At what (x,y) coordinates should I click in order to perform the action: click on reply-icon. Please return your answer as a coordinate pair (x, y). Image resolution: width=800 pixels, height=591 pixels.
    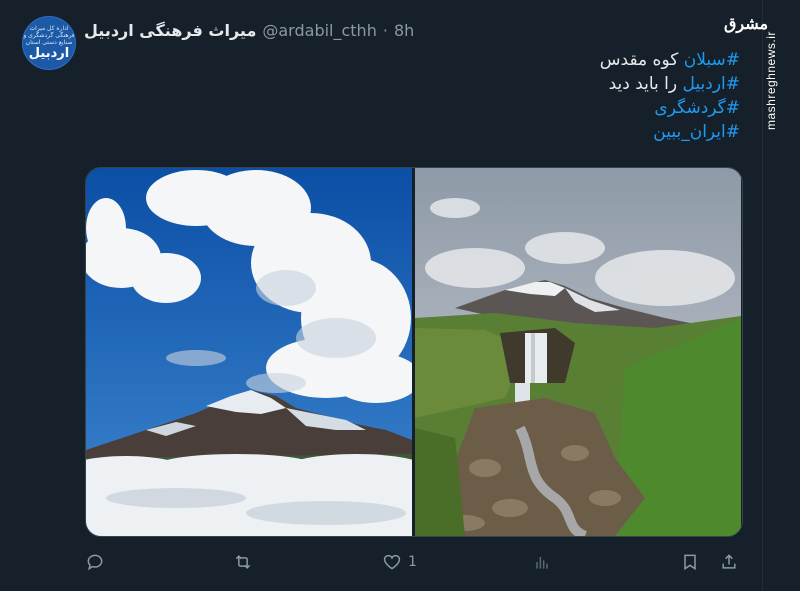
    Looking at the image, I should click on (95, 562).